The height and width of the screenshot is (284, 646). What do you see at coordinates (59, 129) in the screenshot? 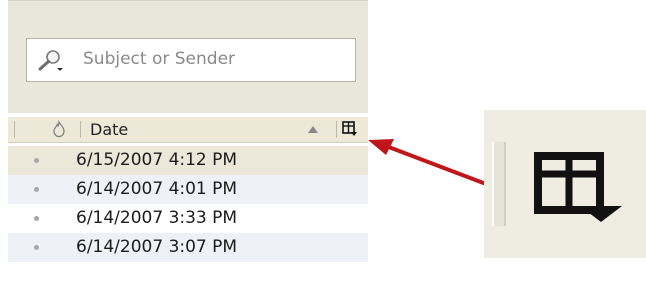
I see `flame-icon` at bounding box center [59, 129].